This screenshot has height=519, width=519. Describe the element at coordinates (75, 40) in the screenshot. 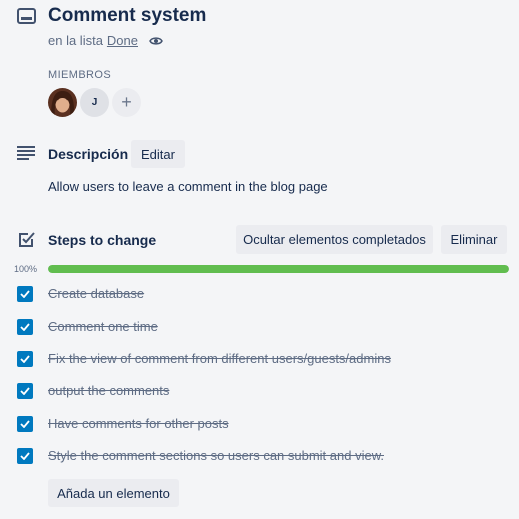

I see `list-prefix: en la lista` at that location.